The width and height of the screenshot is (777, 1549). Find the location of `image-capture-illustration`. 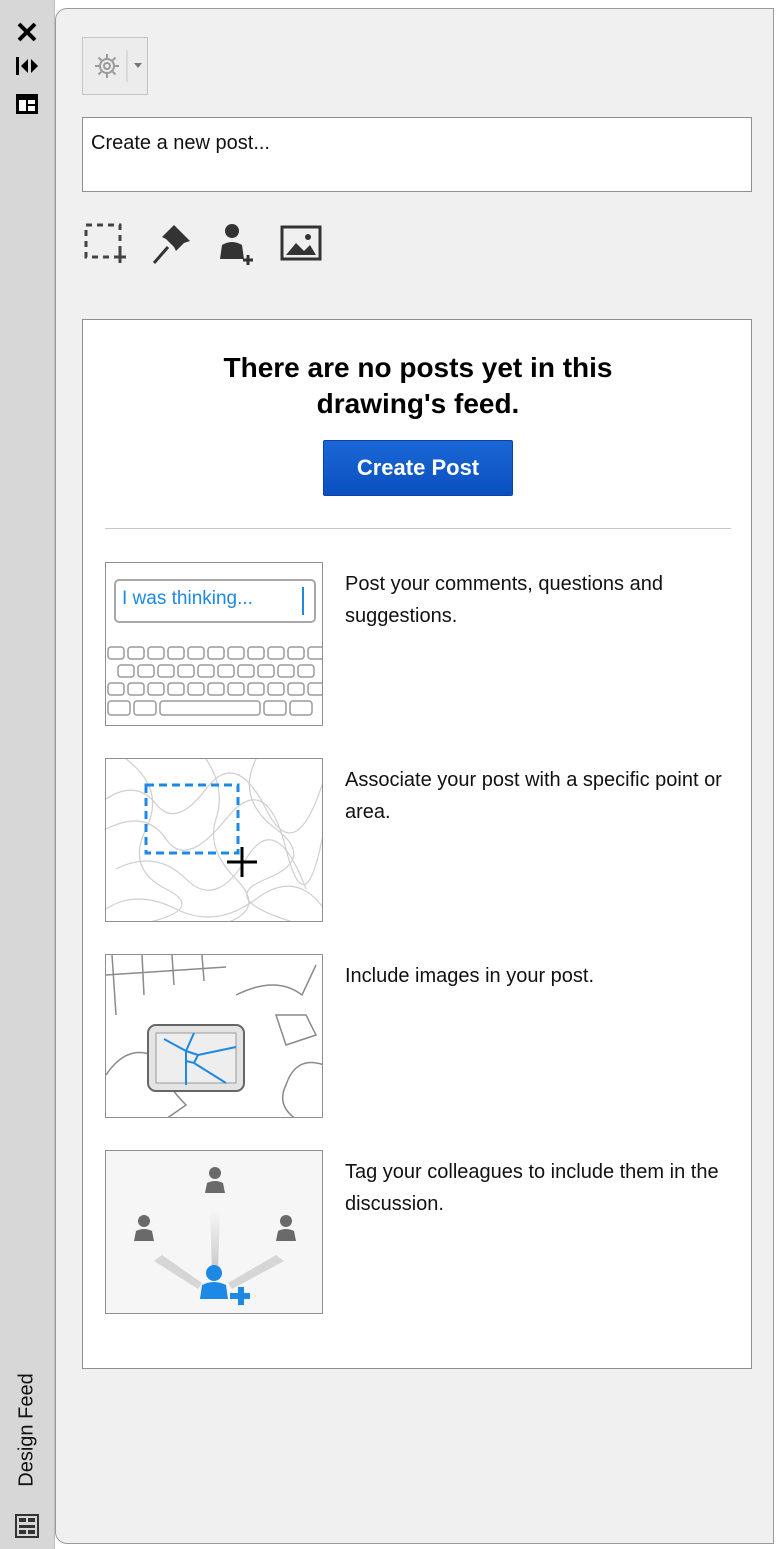

image-capture-illustration is located at coordinates (214, 1036).